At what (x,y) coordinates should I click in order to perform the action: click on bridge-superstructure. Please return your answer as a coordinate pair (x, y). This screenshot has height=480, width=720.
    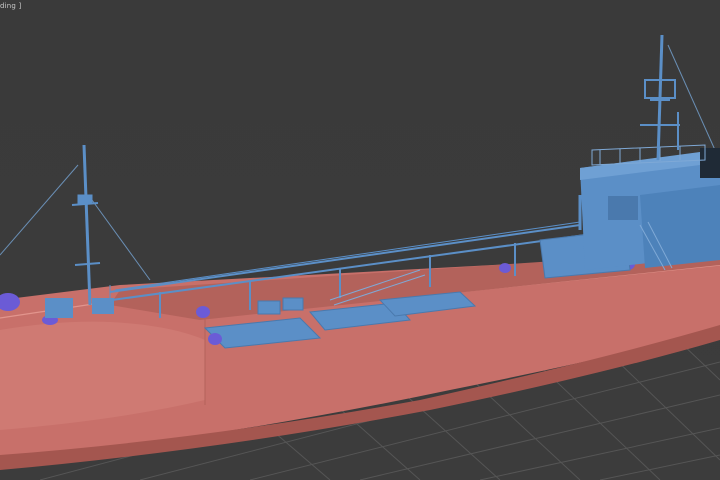
    Looking at the image, I should click on (650, 209).